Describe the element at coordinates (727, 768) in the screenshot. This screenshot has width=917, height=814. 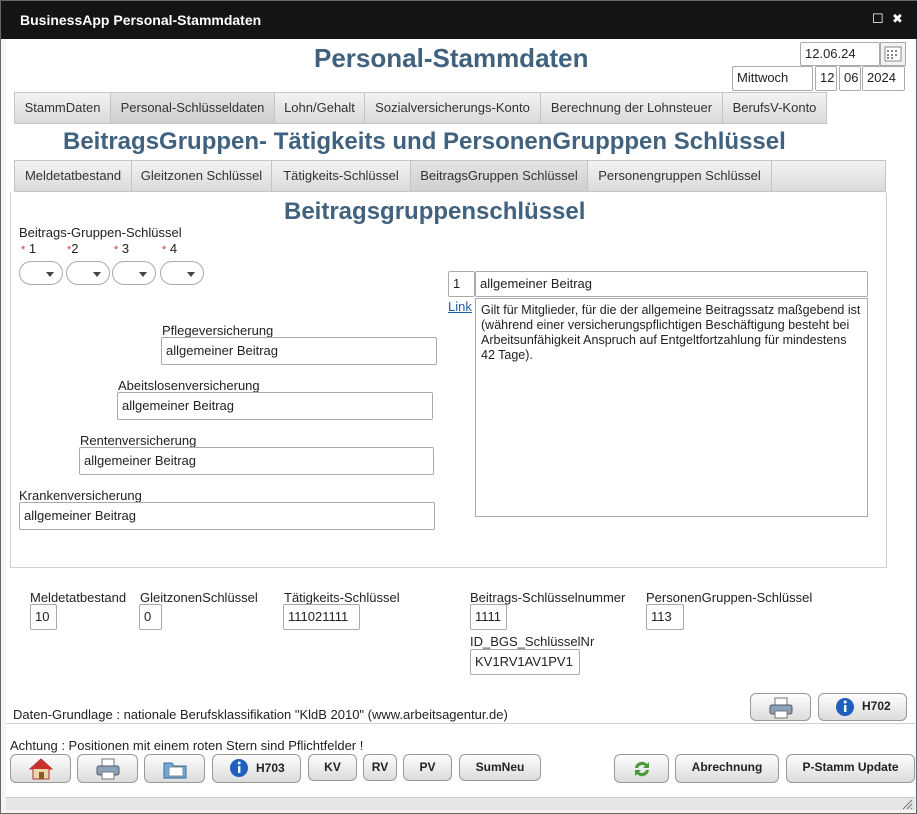
I see `abrechnung-button: Abrechnung` at that location.